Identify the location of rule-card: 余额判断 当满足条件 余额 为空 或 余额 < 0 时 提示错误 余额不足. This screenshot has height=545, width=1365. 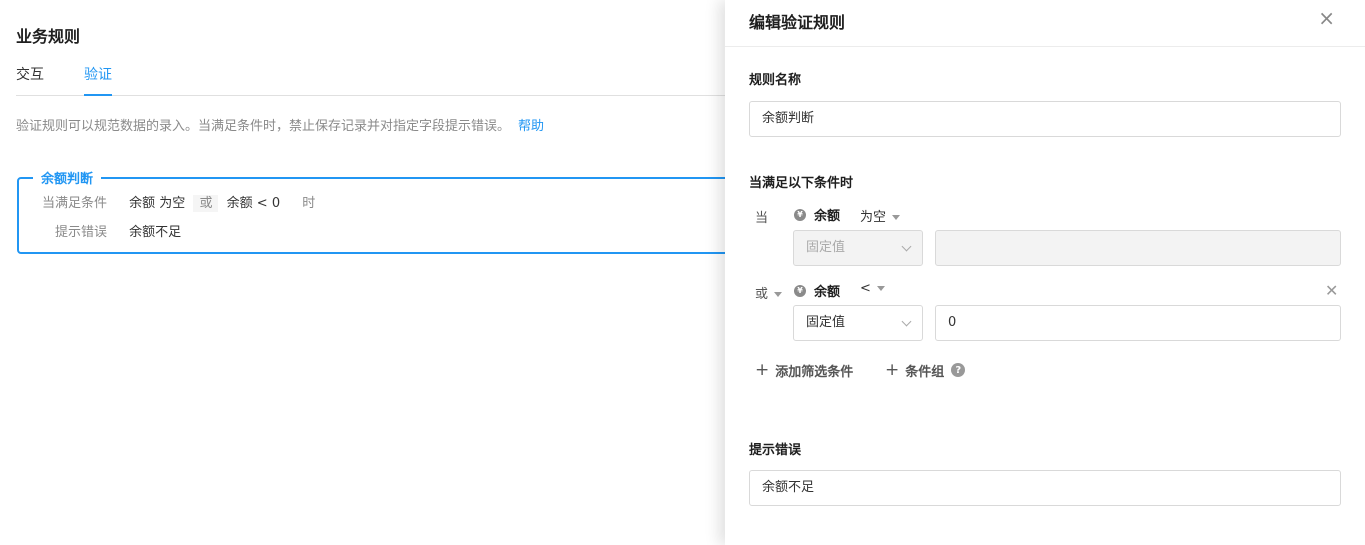
(397, 211).